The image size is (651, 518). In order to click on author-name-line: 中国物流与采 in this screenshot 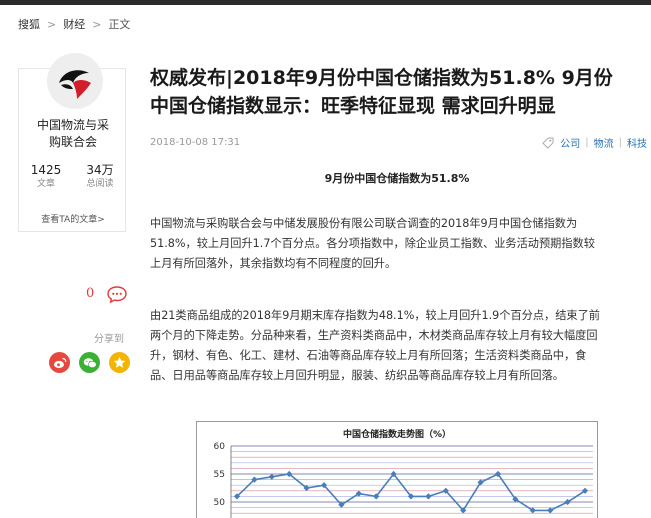, I will do `click(72, 125)`.